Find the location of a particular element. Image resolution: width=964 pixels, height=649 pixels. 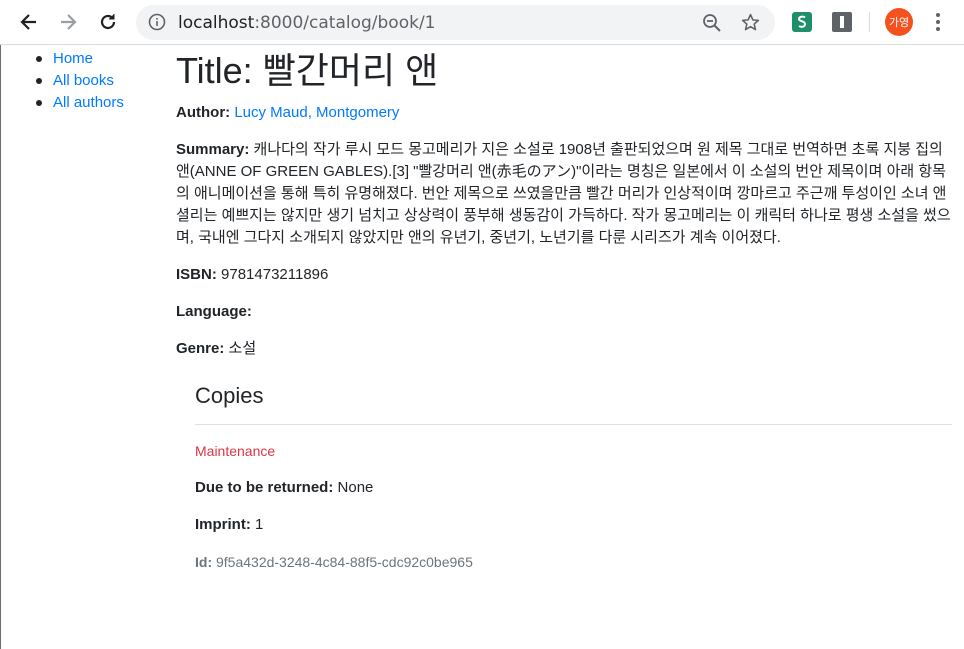

isbn-field: ISBN: 9781473211896 is located at coordinates (564, 275).